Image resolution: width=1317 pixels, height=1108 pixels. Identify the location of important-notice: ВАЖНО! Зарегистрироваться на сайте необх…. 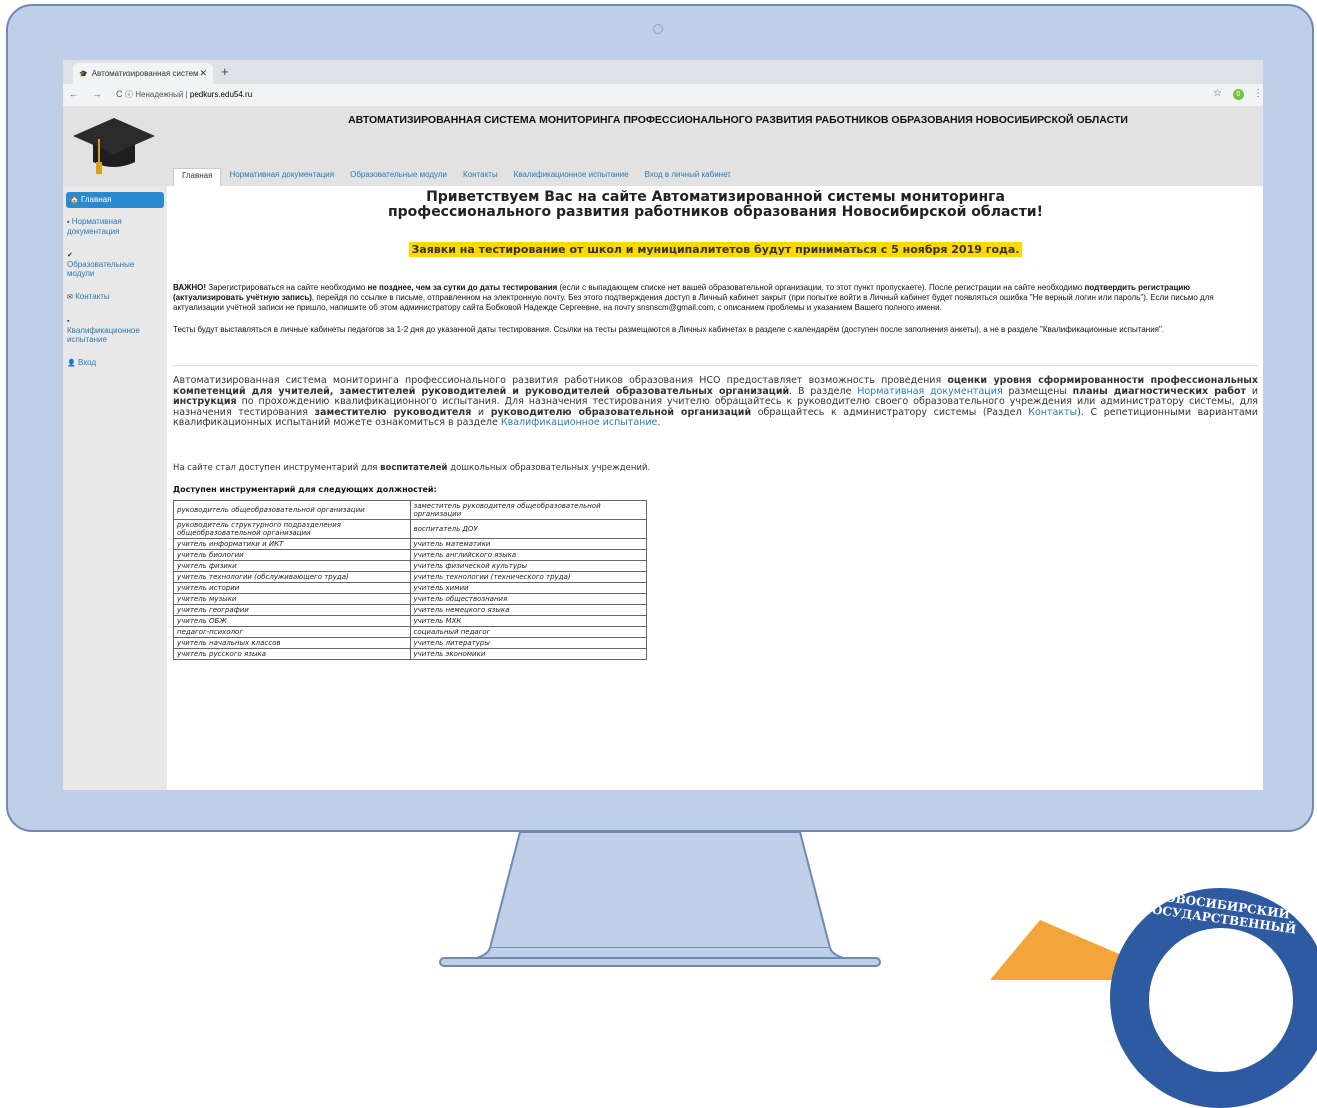
(715, 298).